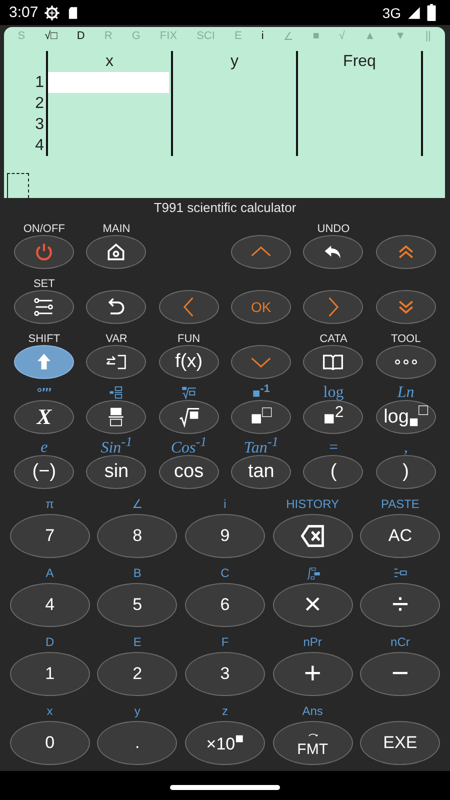  Describe the element at coordinates (189, 339) in the screenshot. I see `key-label: FUN` at that location.